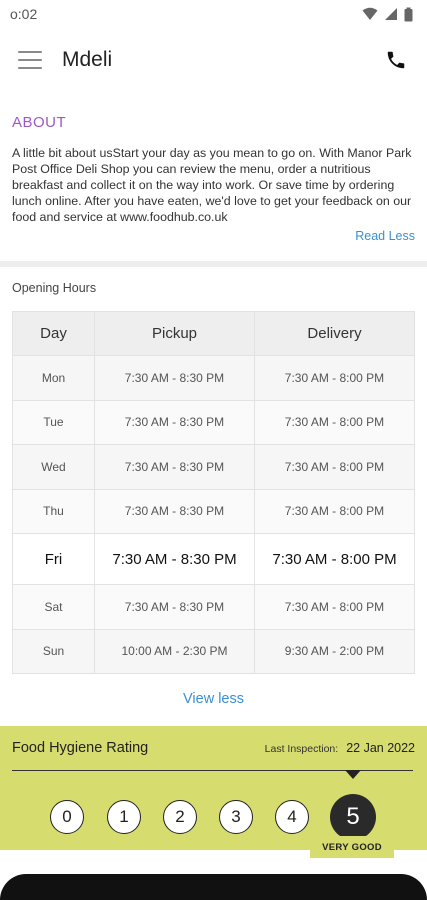 The image size is (427, 900). What do you see at coordinates (370, 13) in the screenshot?
I see `wifi-icon` at bounding box center [370, 13].